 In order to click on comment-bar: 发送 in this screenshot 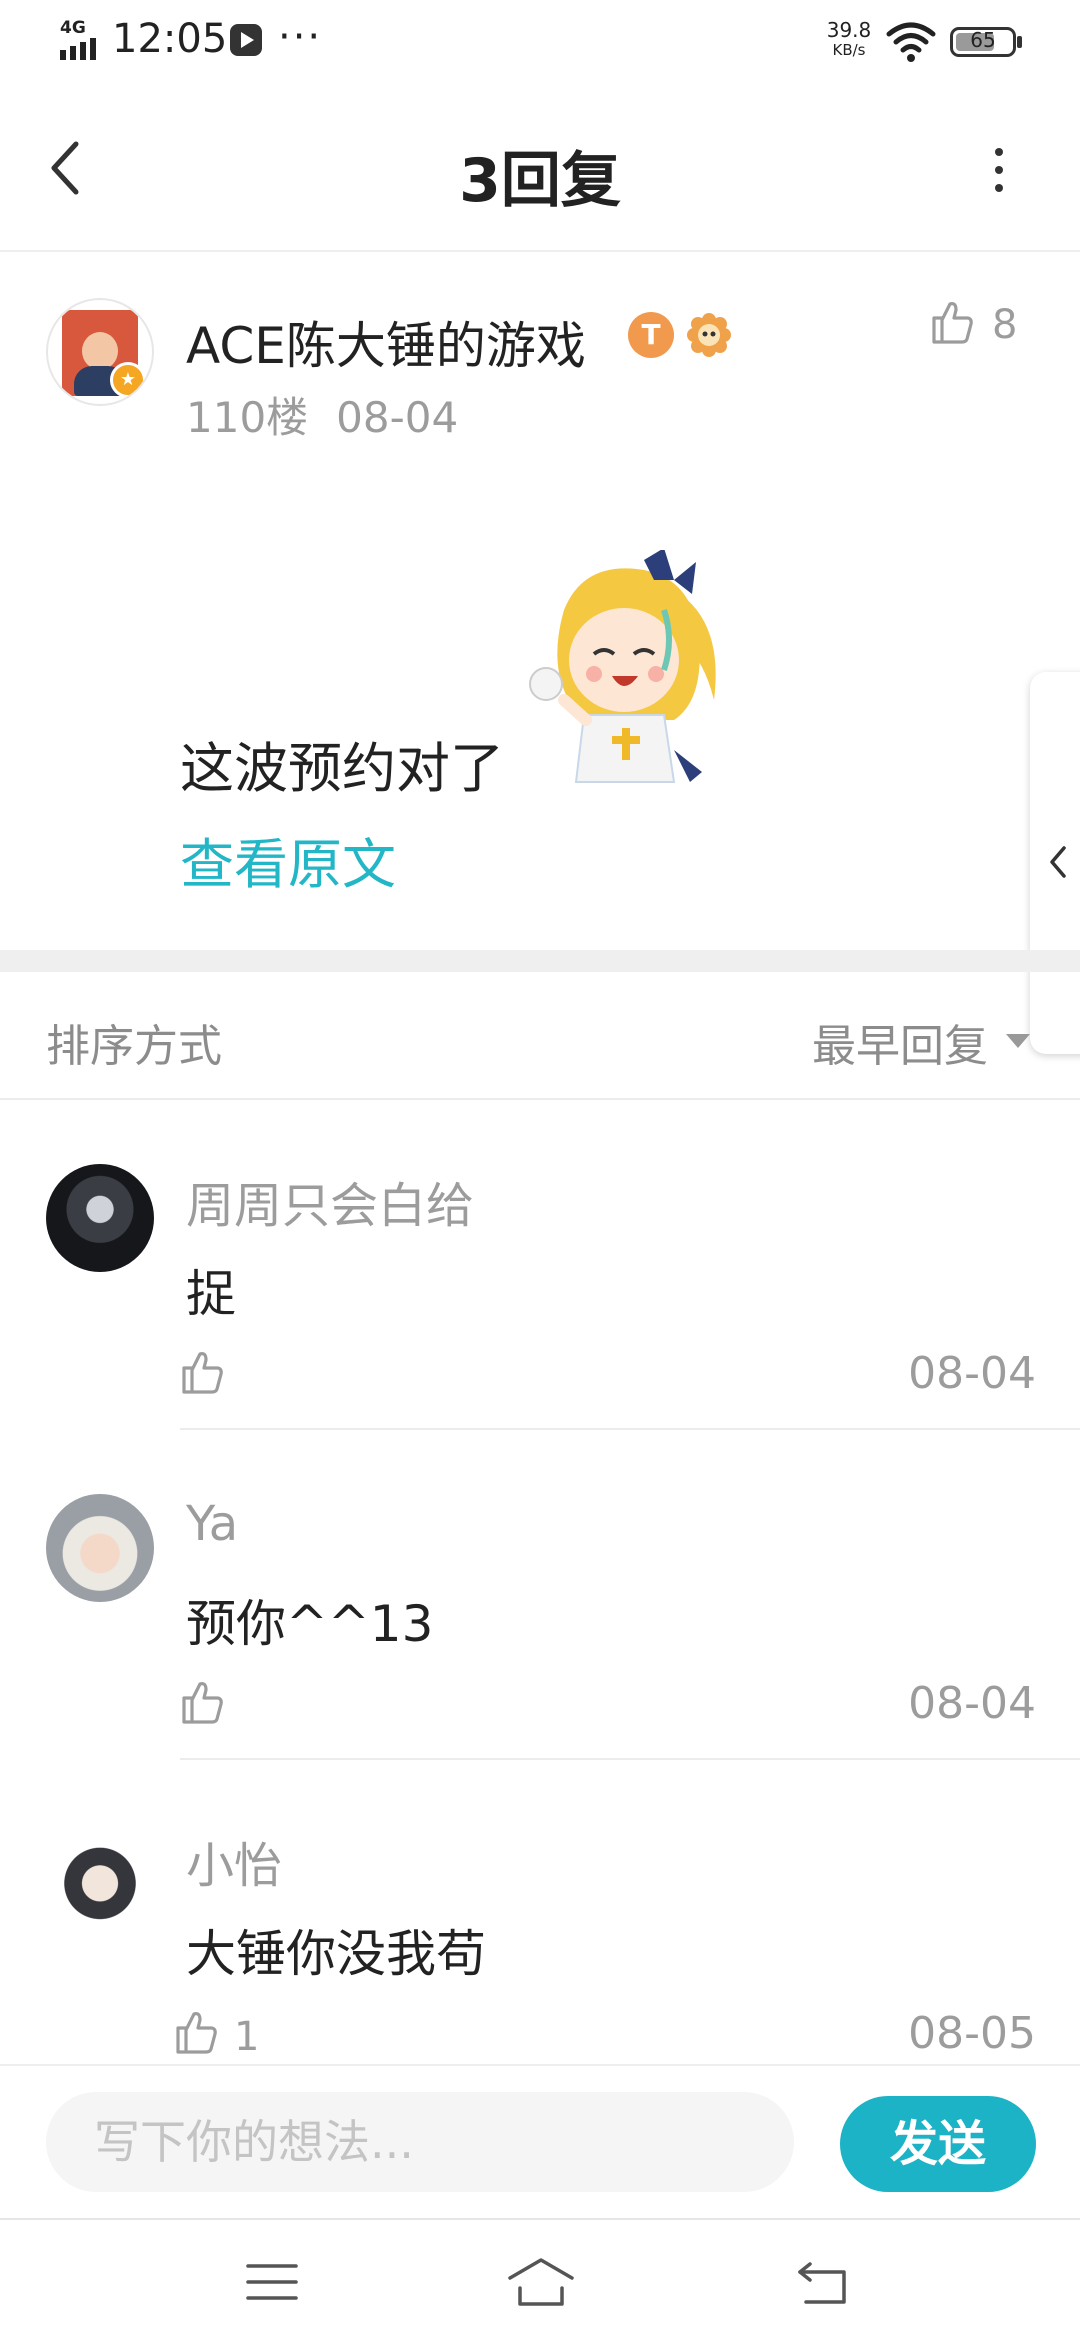, I will do `click(540, 2142)`.